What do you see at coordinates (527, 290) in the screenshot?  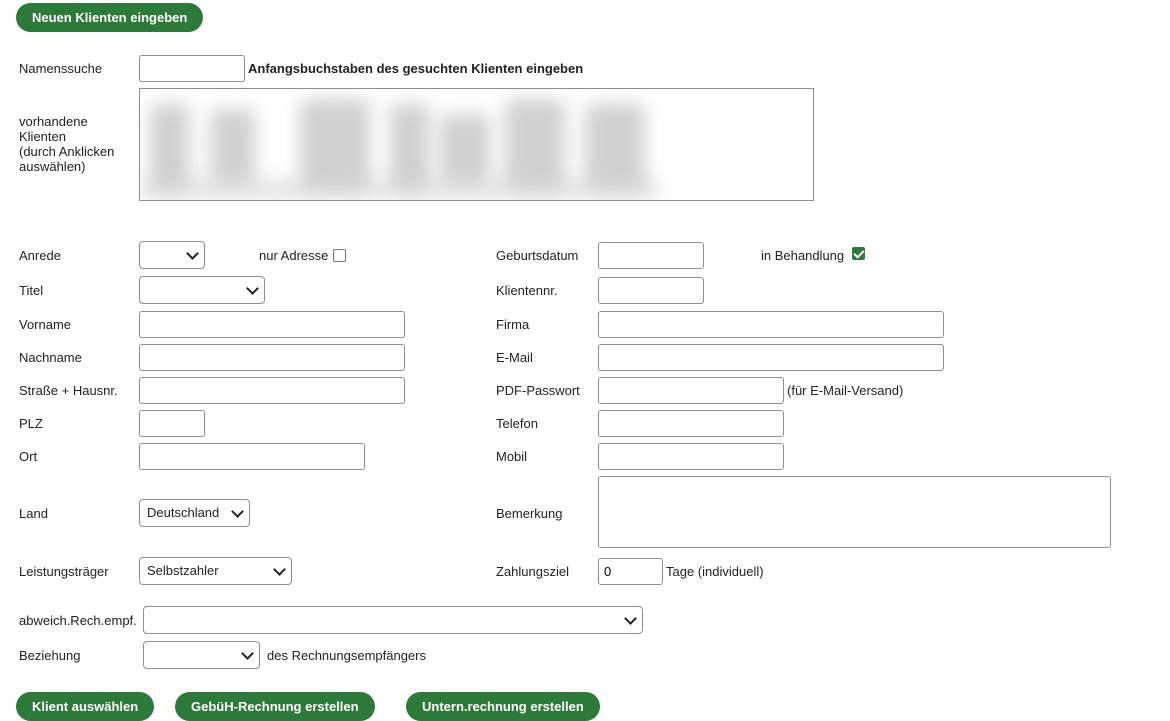 I see `klientennr-label: Klientennr.` at bounding box center [527, 290].